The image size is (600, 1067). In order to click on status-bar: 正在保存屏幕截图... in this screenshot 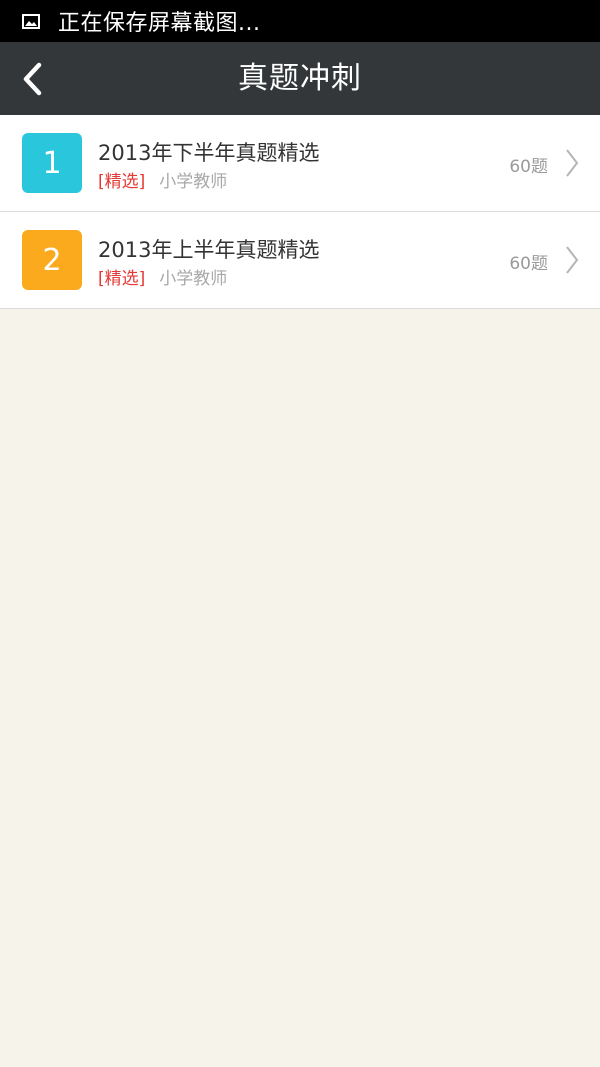, I will do `click(300, 21)`.